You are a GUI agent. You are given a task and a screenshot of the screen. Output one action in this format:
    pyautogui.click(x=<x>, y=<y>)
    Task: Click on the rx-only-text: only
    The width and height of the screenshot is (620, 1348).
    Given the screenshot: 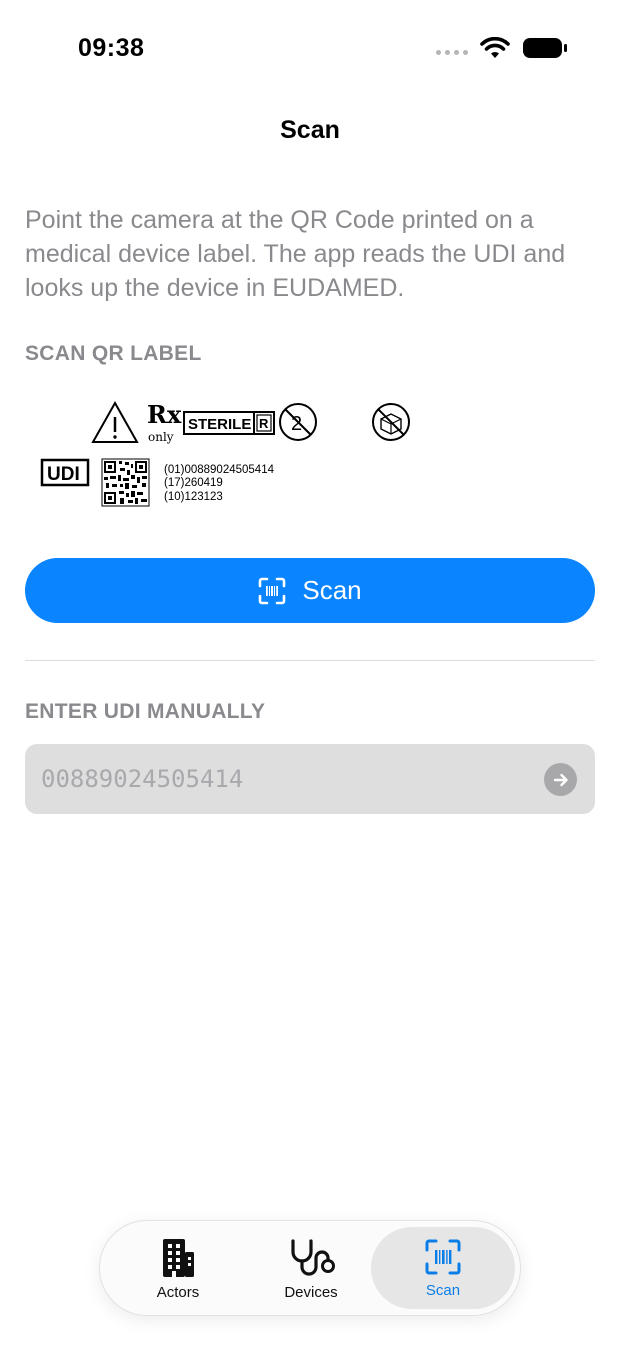 What is the action you would take?
    pyautogui.click(x=161, y=437)
    